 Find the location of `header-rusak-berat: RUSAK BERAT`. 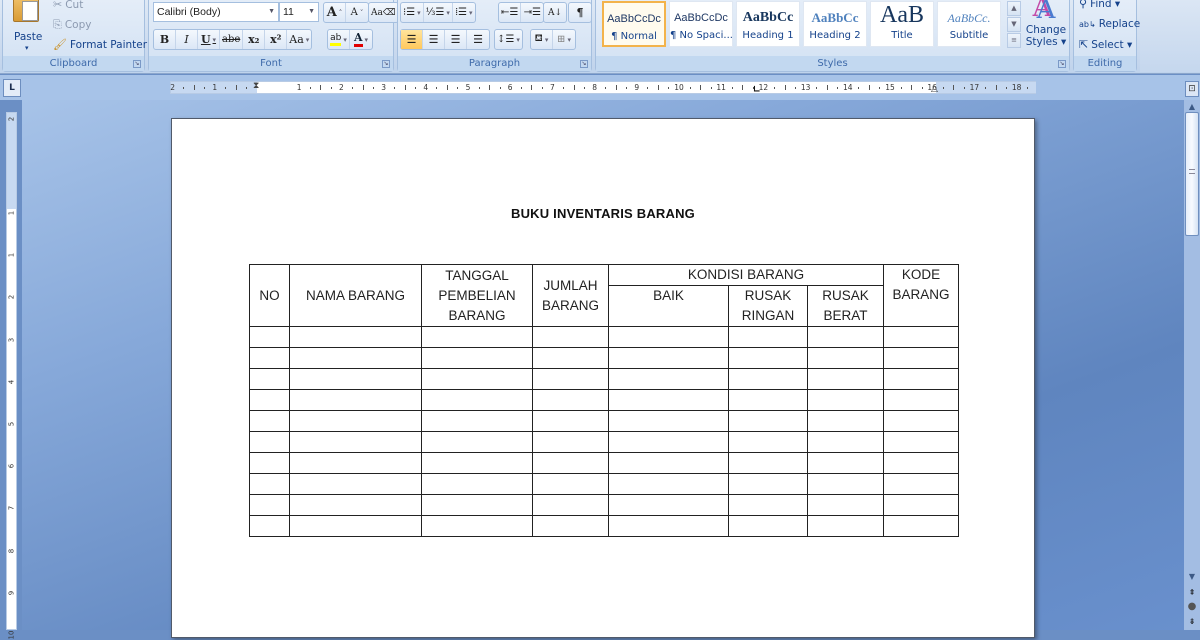

header-rusak-berat: RUSAK BERAT is located at coordinates (845, 306).